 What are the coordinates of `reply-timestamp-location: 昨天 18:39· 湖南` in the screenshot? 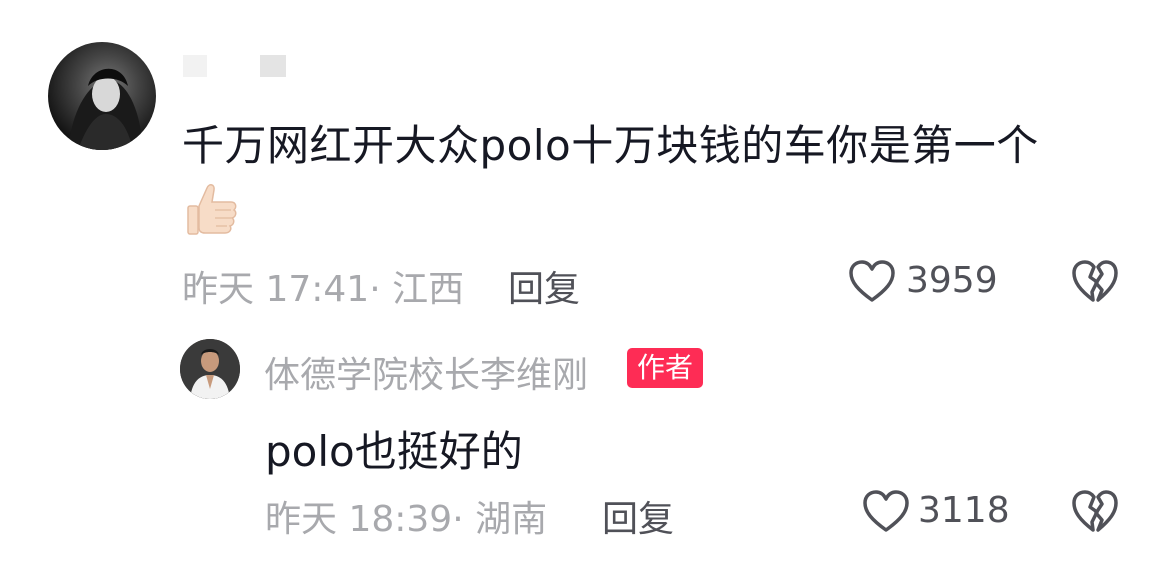 It's located at (406, 519).